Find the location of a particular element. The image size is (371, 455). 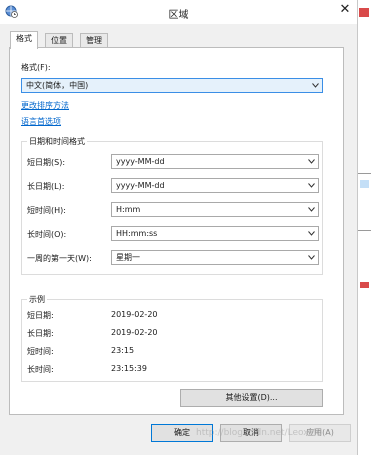

short-date-label: 短日期(S): is located at coordinates (46, 162).